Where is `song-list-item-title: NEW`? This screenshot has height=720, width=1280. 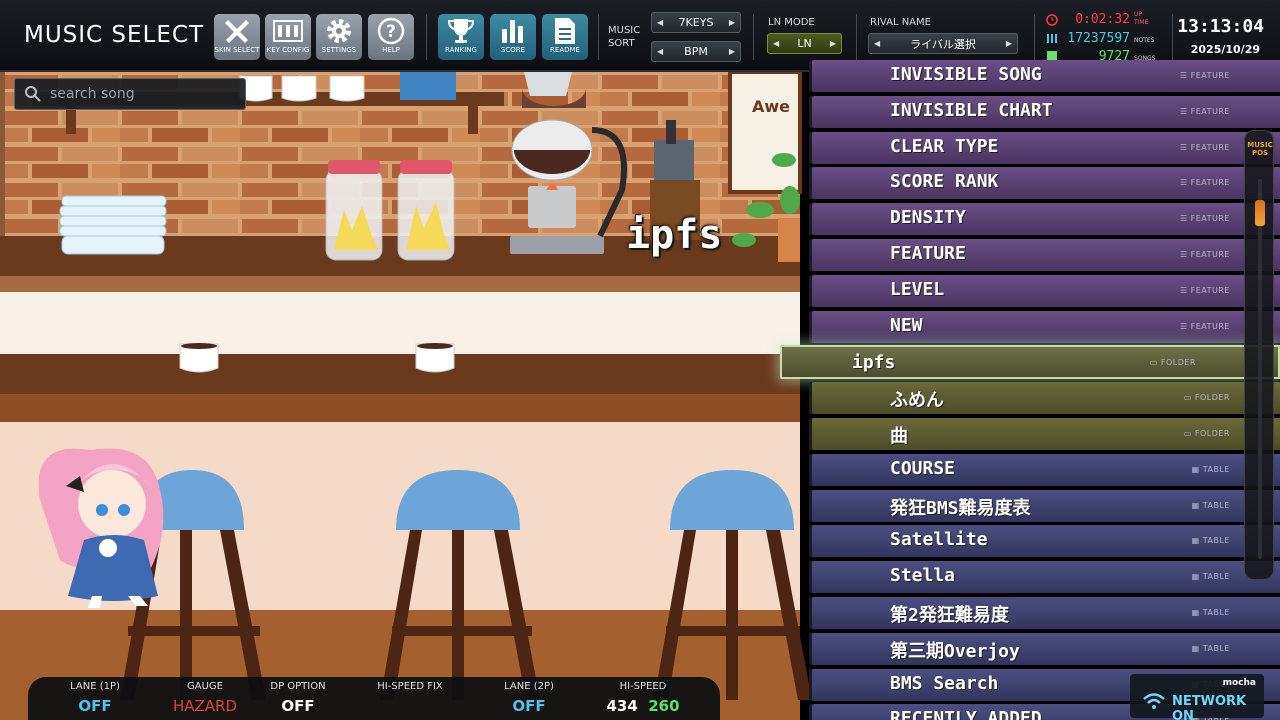
song-list-item-title: NEW is located at coordinates (906, 325).